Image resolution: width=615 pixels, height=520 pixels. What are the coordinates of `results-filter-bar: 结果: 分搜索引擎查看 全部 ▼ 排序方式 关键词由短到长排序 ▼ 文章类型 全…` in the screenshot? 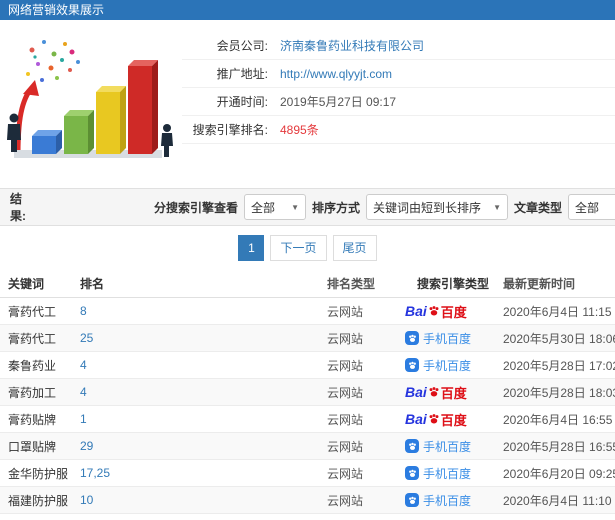 It's located at (307, 207).